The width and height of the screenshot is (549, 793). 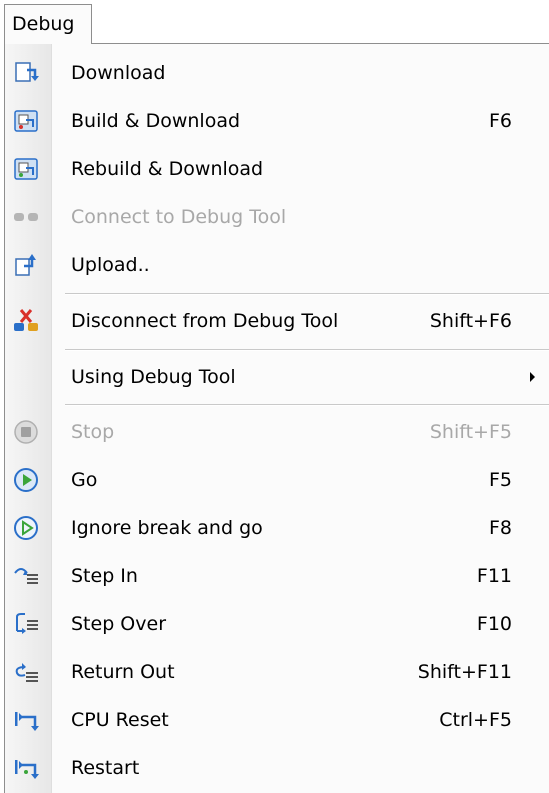 I want to click on disconnect-icon, so click(x=26, y=321).